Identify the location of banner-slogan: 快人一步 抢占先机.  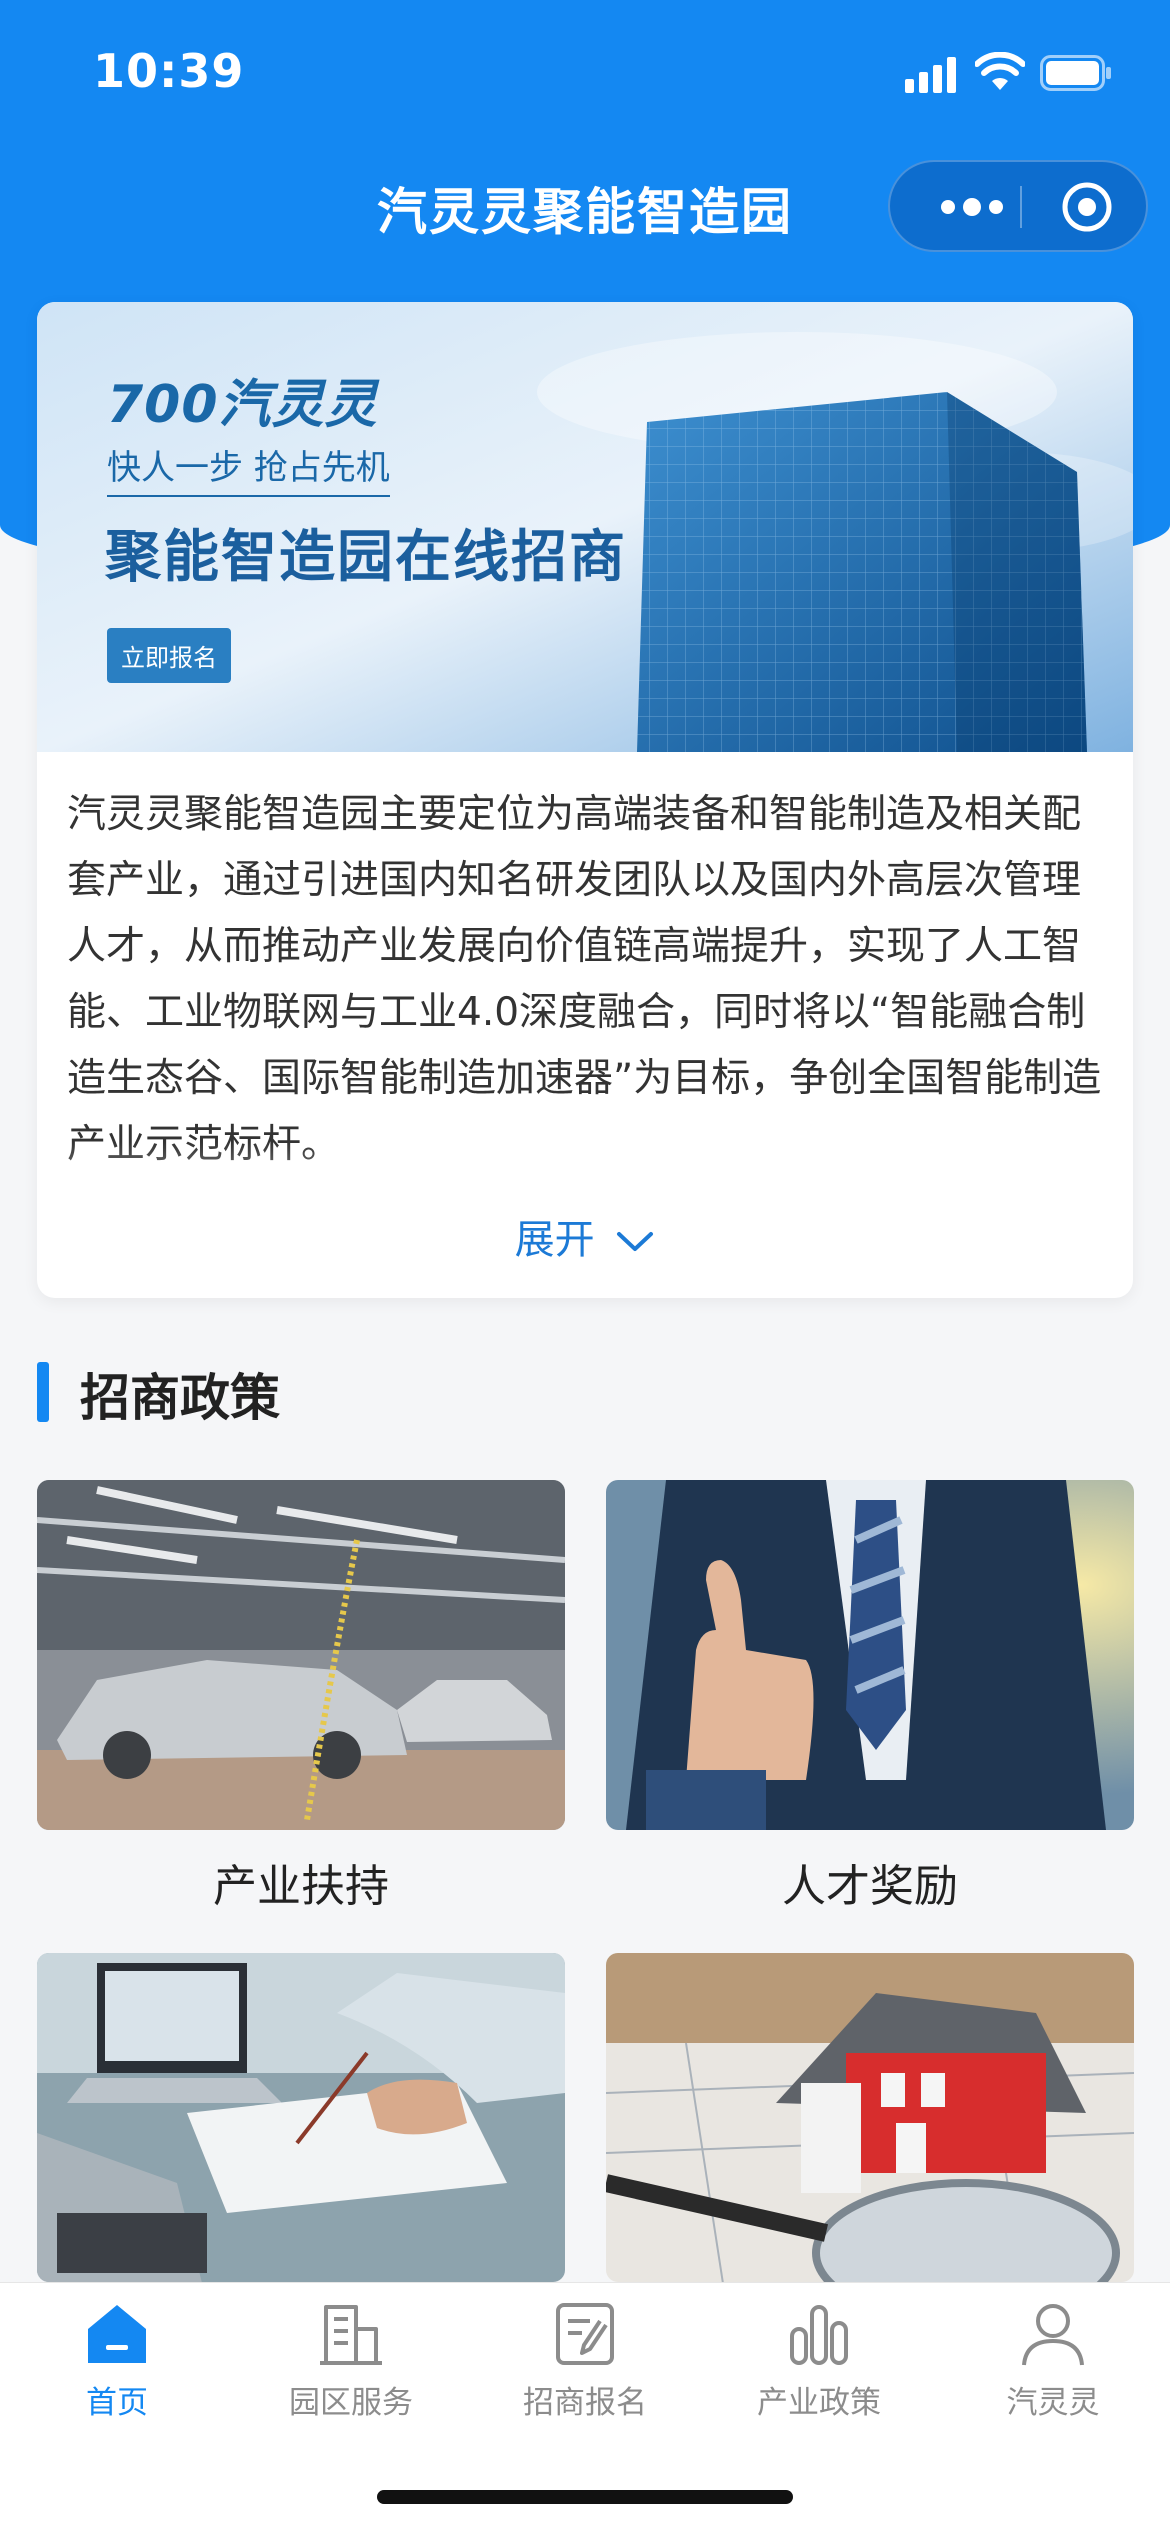
(248, 468).